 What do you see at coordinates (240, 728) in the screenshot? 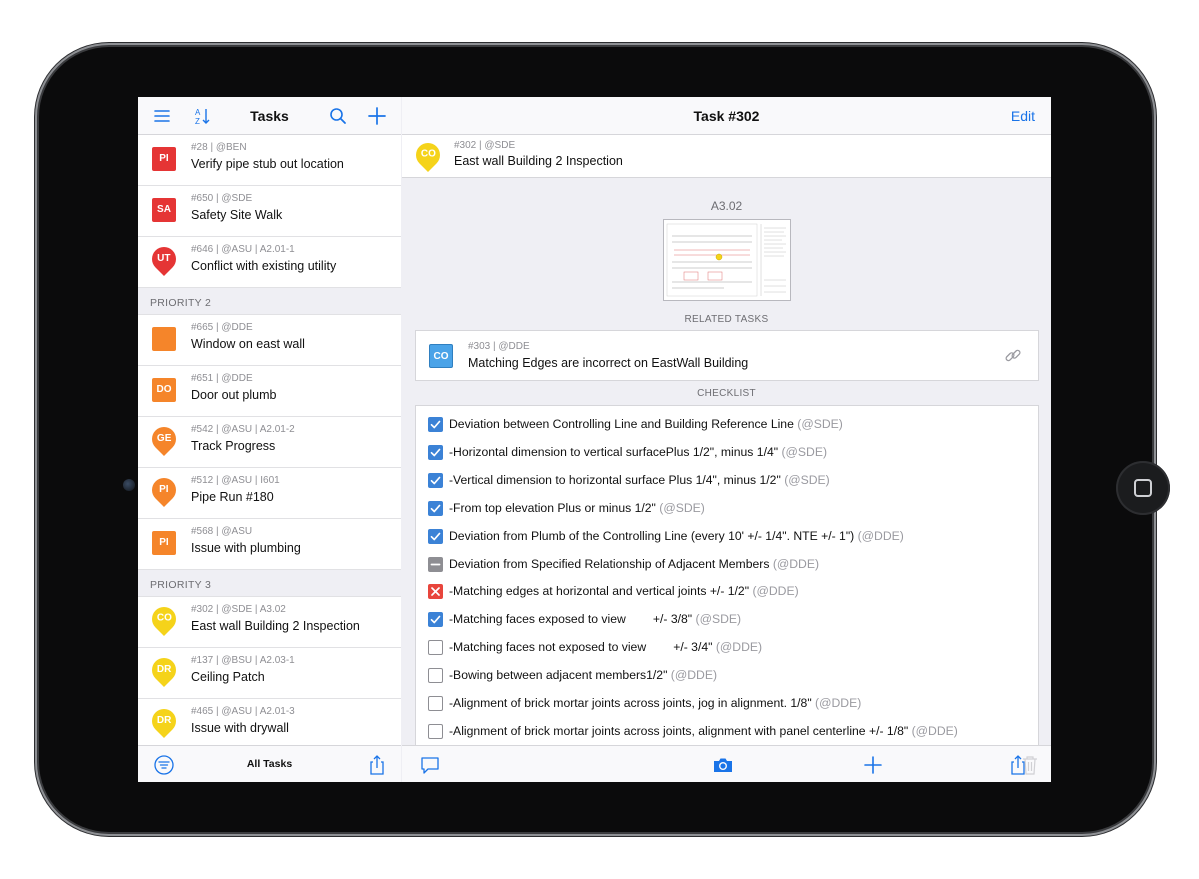
I see `task-name: Issue with drywall` at bounding box center [240, 728].